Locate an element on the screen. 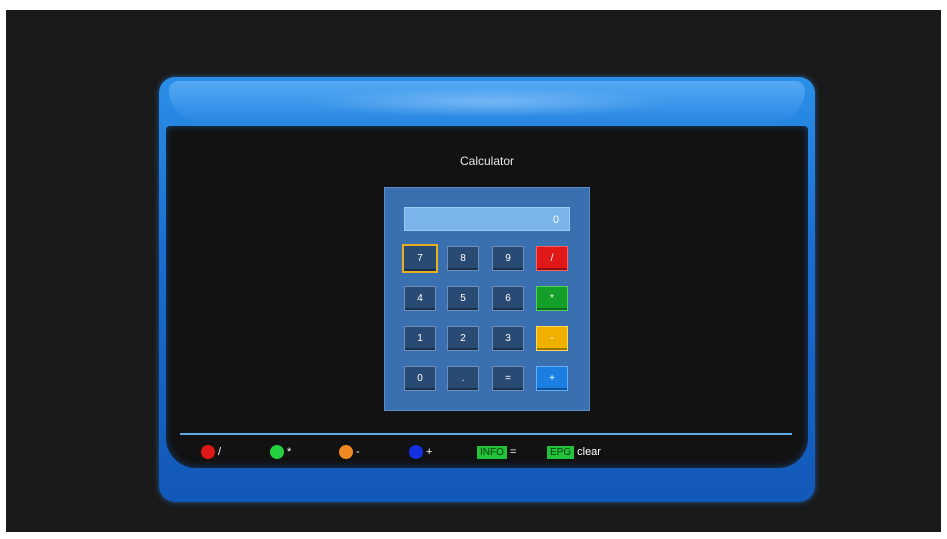 This screenshot has height=539, width=947. key-2: 2 is located at coordinates (463, 338).